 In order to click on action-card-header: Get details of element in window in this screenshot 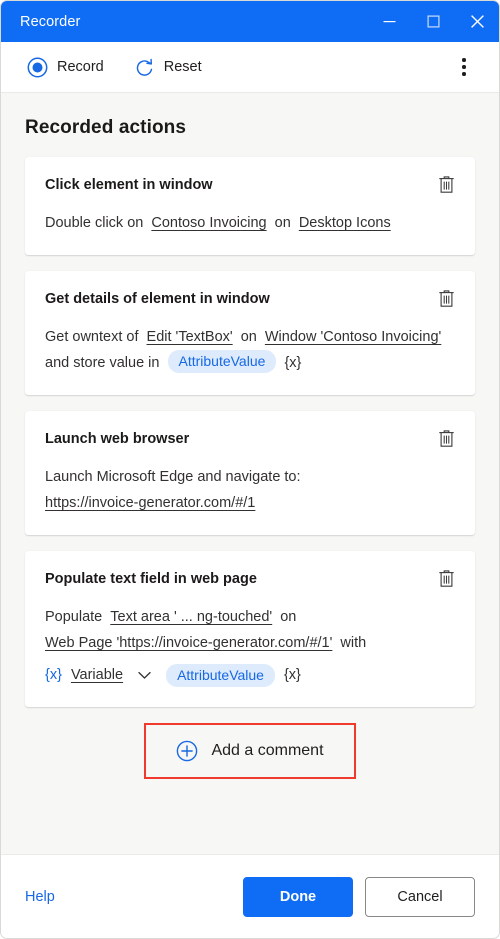, I will do `click(250, 299)`.